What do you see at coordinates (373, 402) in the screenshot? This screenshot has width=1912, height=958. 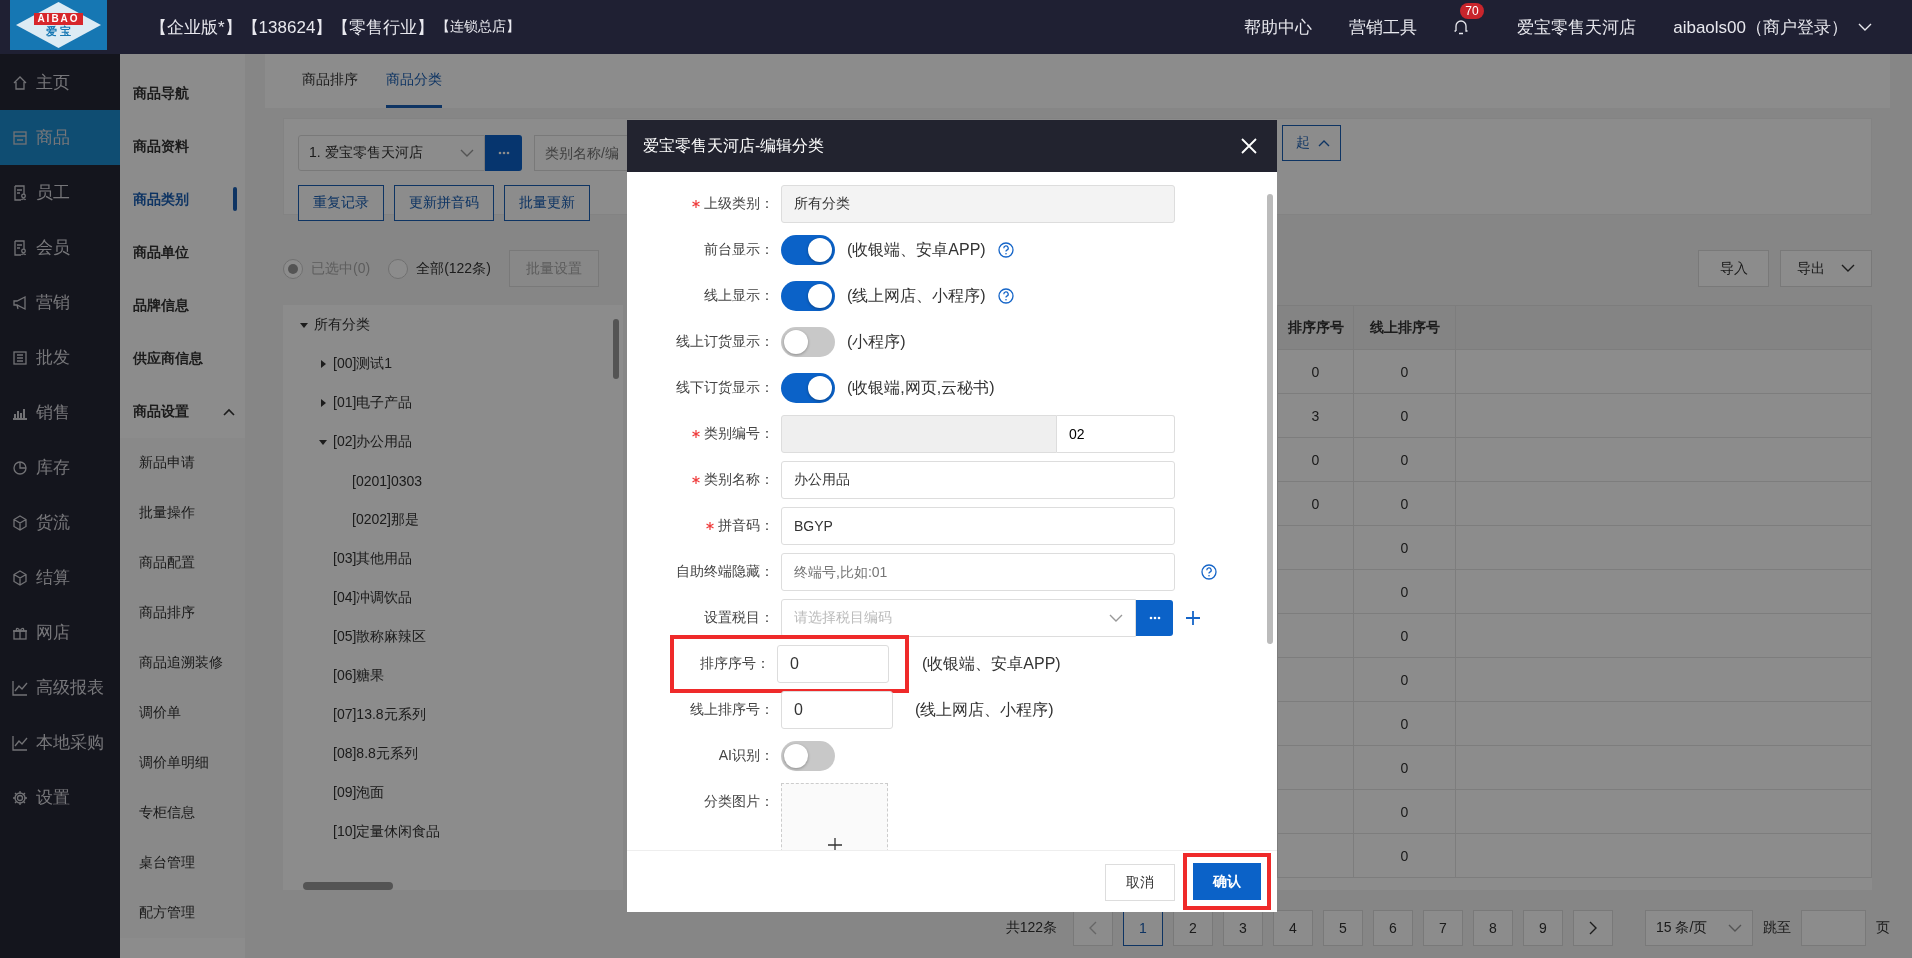 I see `tree-node: [01]电子产品` at bounding box center [373, 402].